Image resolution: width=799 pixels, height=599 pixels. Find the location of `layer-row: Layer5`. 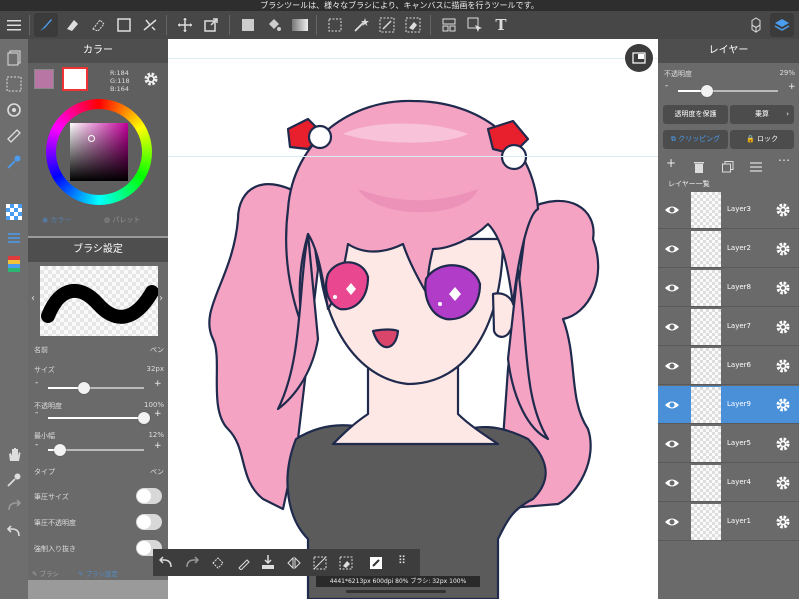

layer-row: Layer5 is located at coordinates (728, 444).